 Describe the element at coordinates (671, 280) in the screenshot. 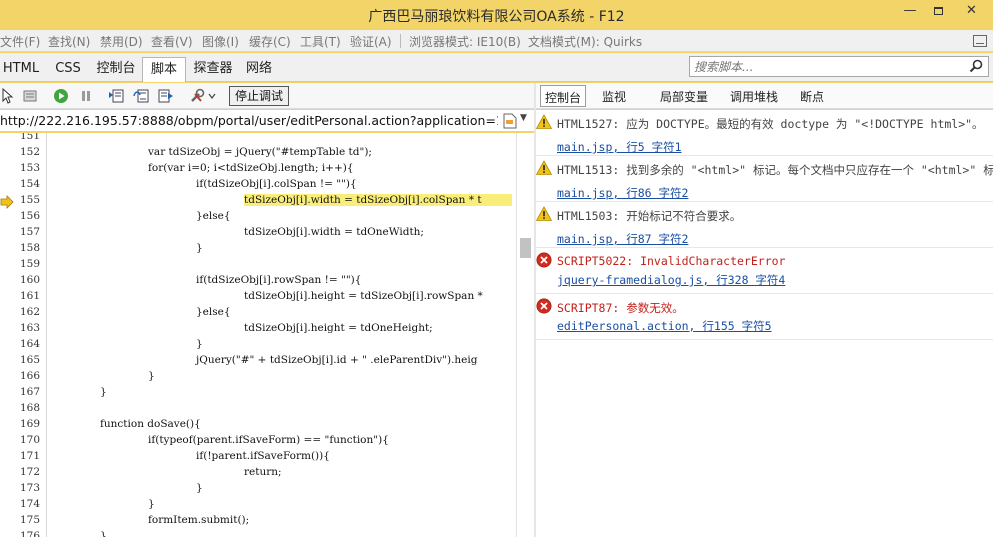

I see `source-location-link: jquery-framedialog.js, 行328 字符4` at that location.